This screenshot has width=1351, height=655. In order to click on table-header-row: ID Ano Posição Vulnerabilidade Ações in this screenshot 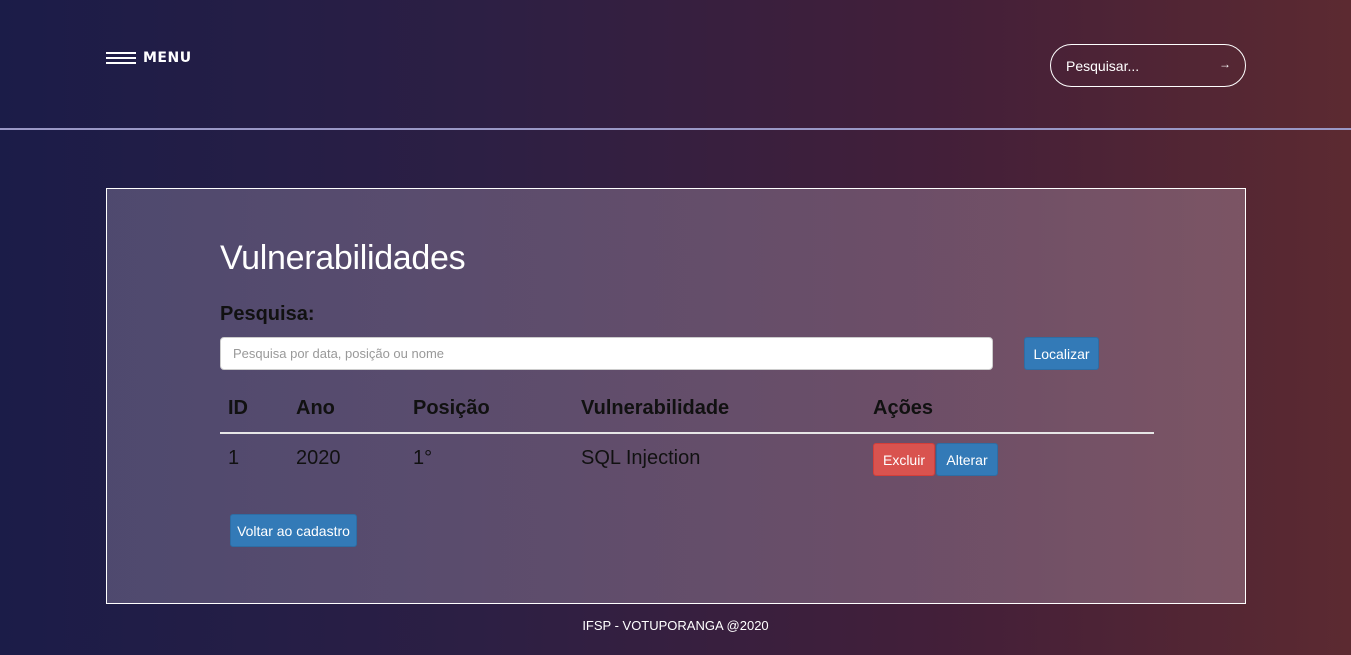, I will do `click(687, 409)`.